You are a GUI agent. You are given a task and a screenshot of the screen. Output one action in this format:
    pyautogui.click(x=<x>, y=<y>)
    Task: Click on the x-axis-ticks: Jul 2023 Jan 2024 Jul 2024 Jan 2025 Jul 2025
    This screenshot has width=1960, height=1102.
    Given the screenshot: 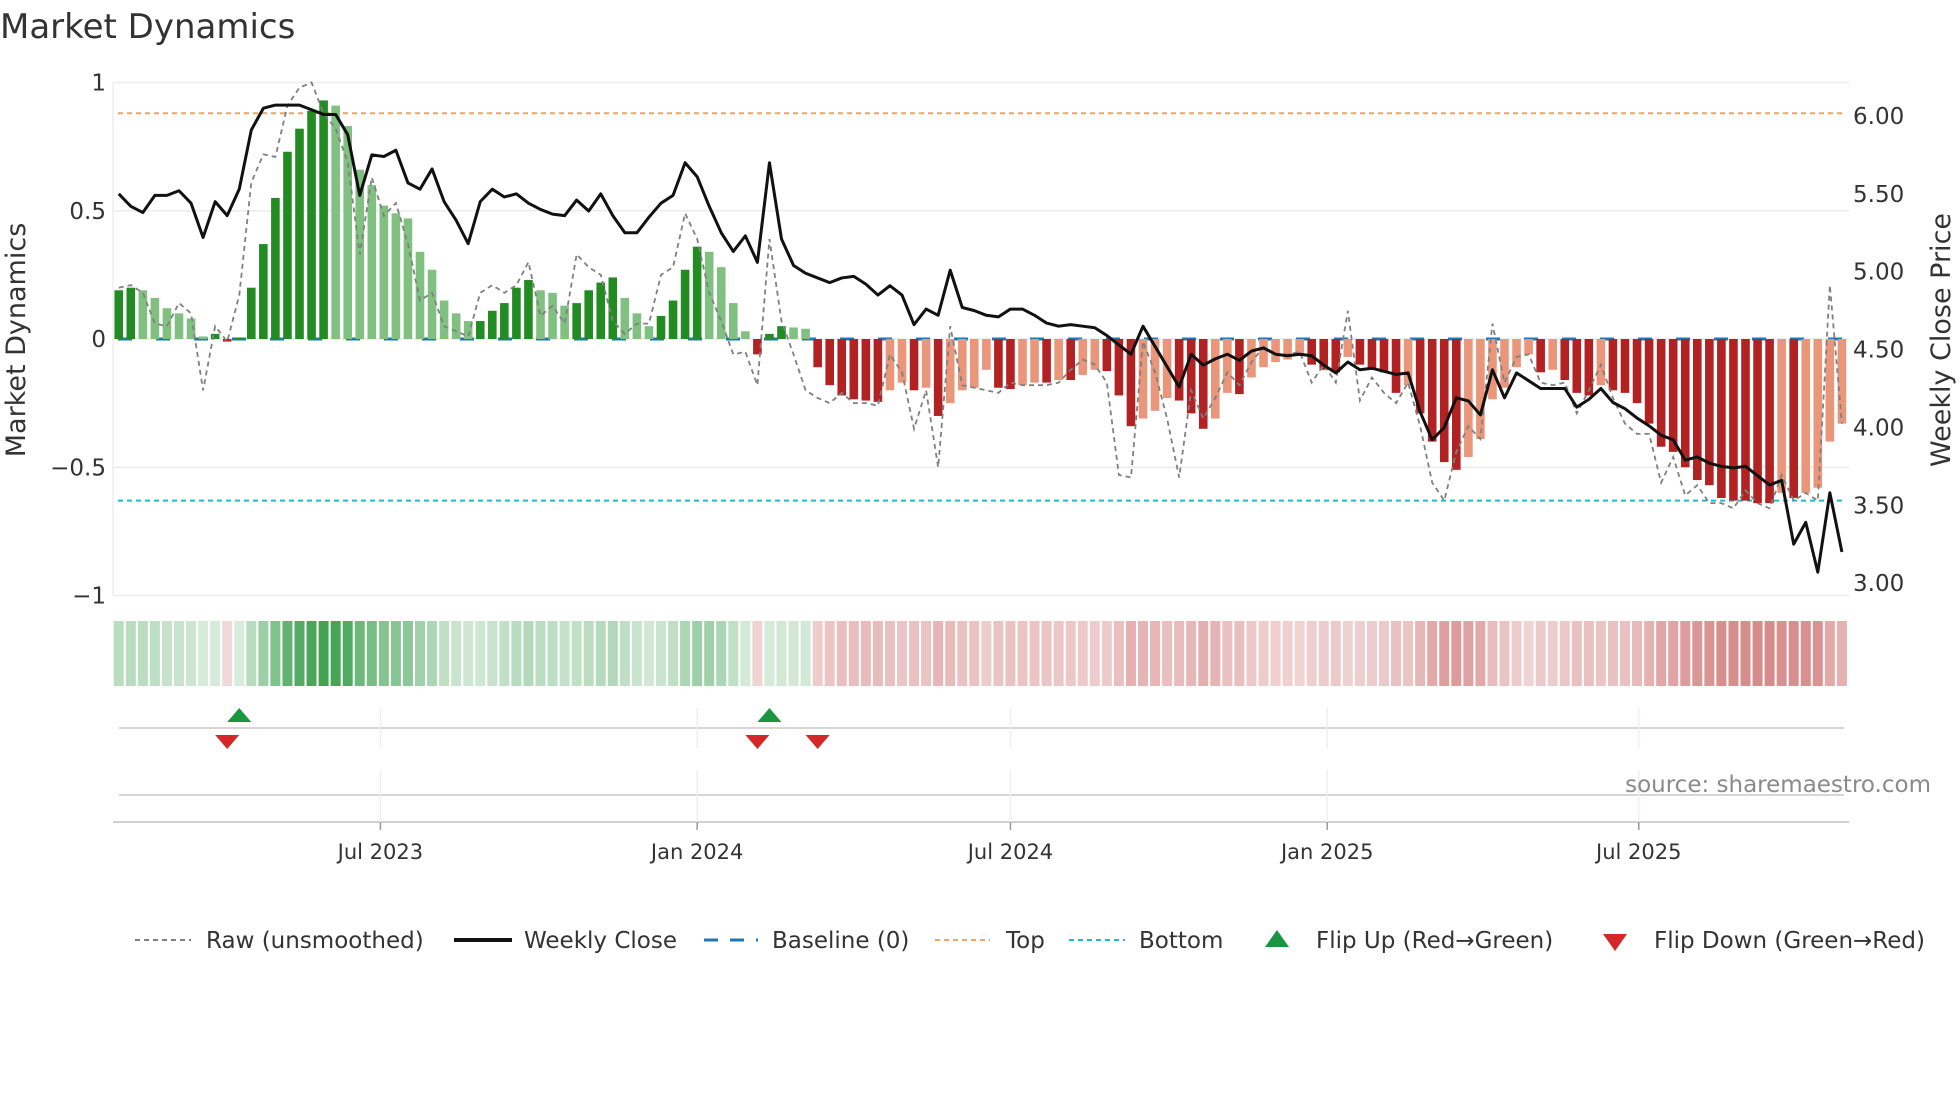 What is the action you would take?
    pyautogui.click(x=1009, y=786)
    